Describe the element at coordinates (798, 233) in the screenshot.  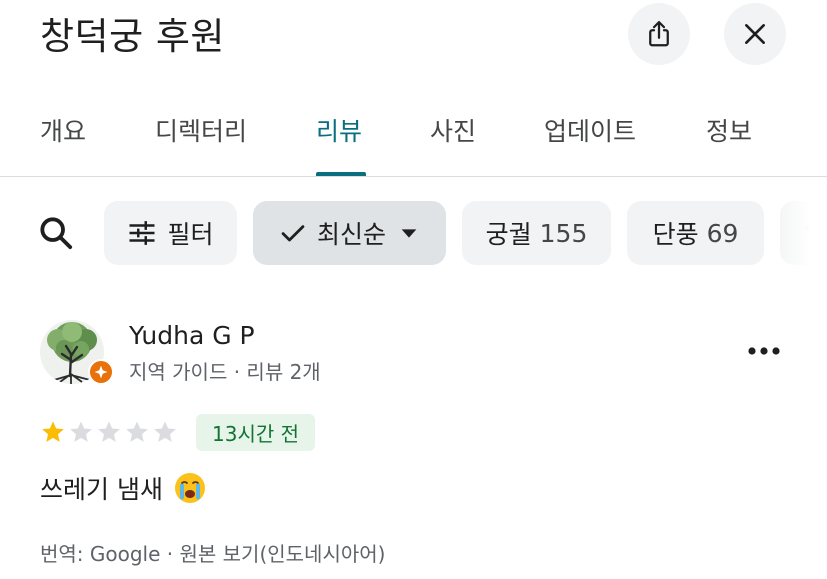
I see `chip-row-fade` at that location.